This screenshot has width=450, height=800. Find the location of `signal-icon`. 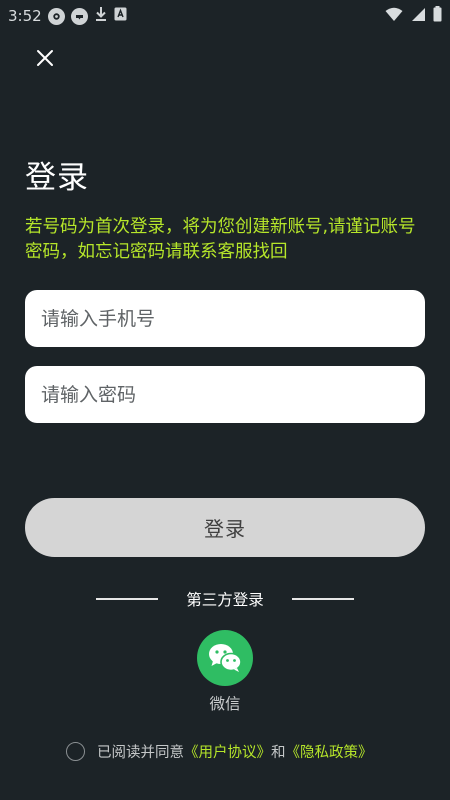

signal-icon is located at coordinates (418, 16).